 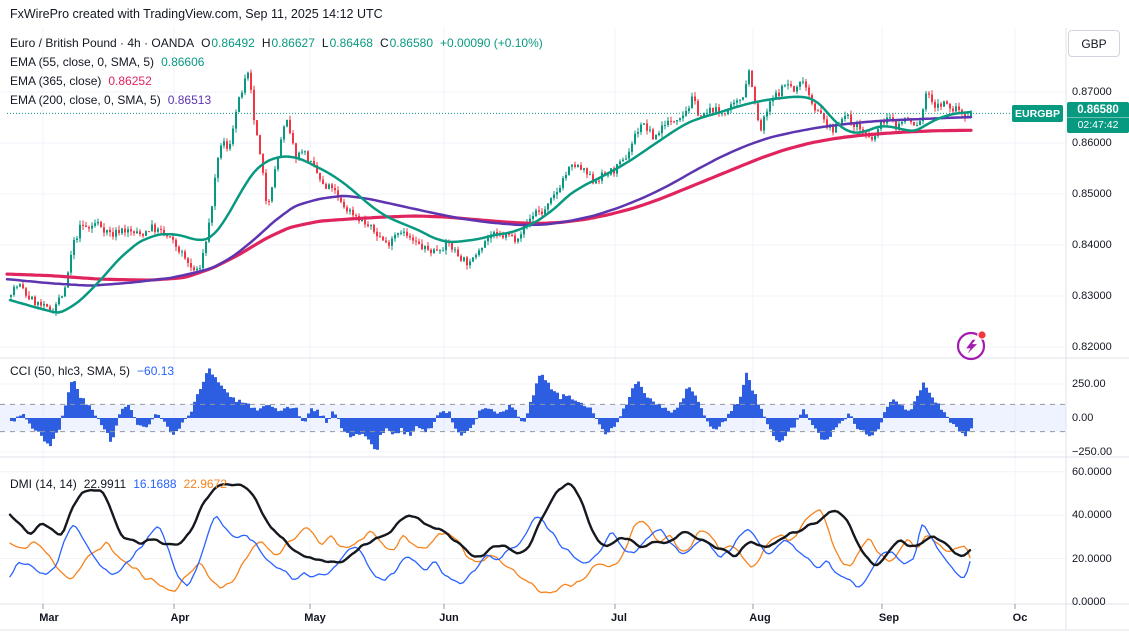 I want to click on dmi-plusdi-value: 16.1688, so click(x=155, y=484).